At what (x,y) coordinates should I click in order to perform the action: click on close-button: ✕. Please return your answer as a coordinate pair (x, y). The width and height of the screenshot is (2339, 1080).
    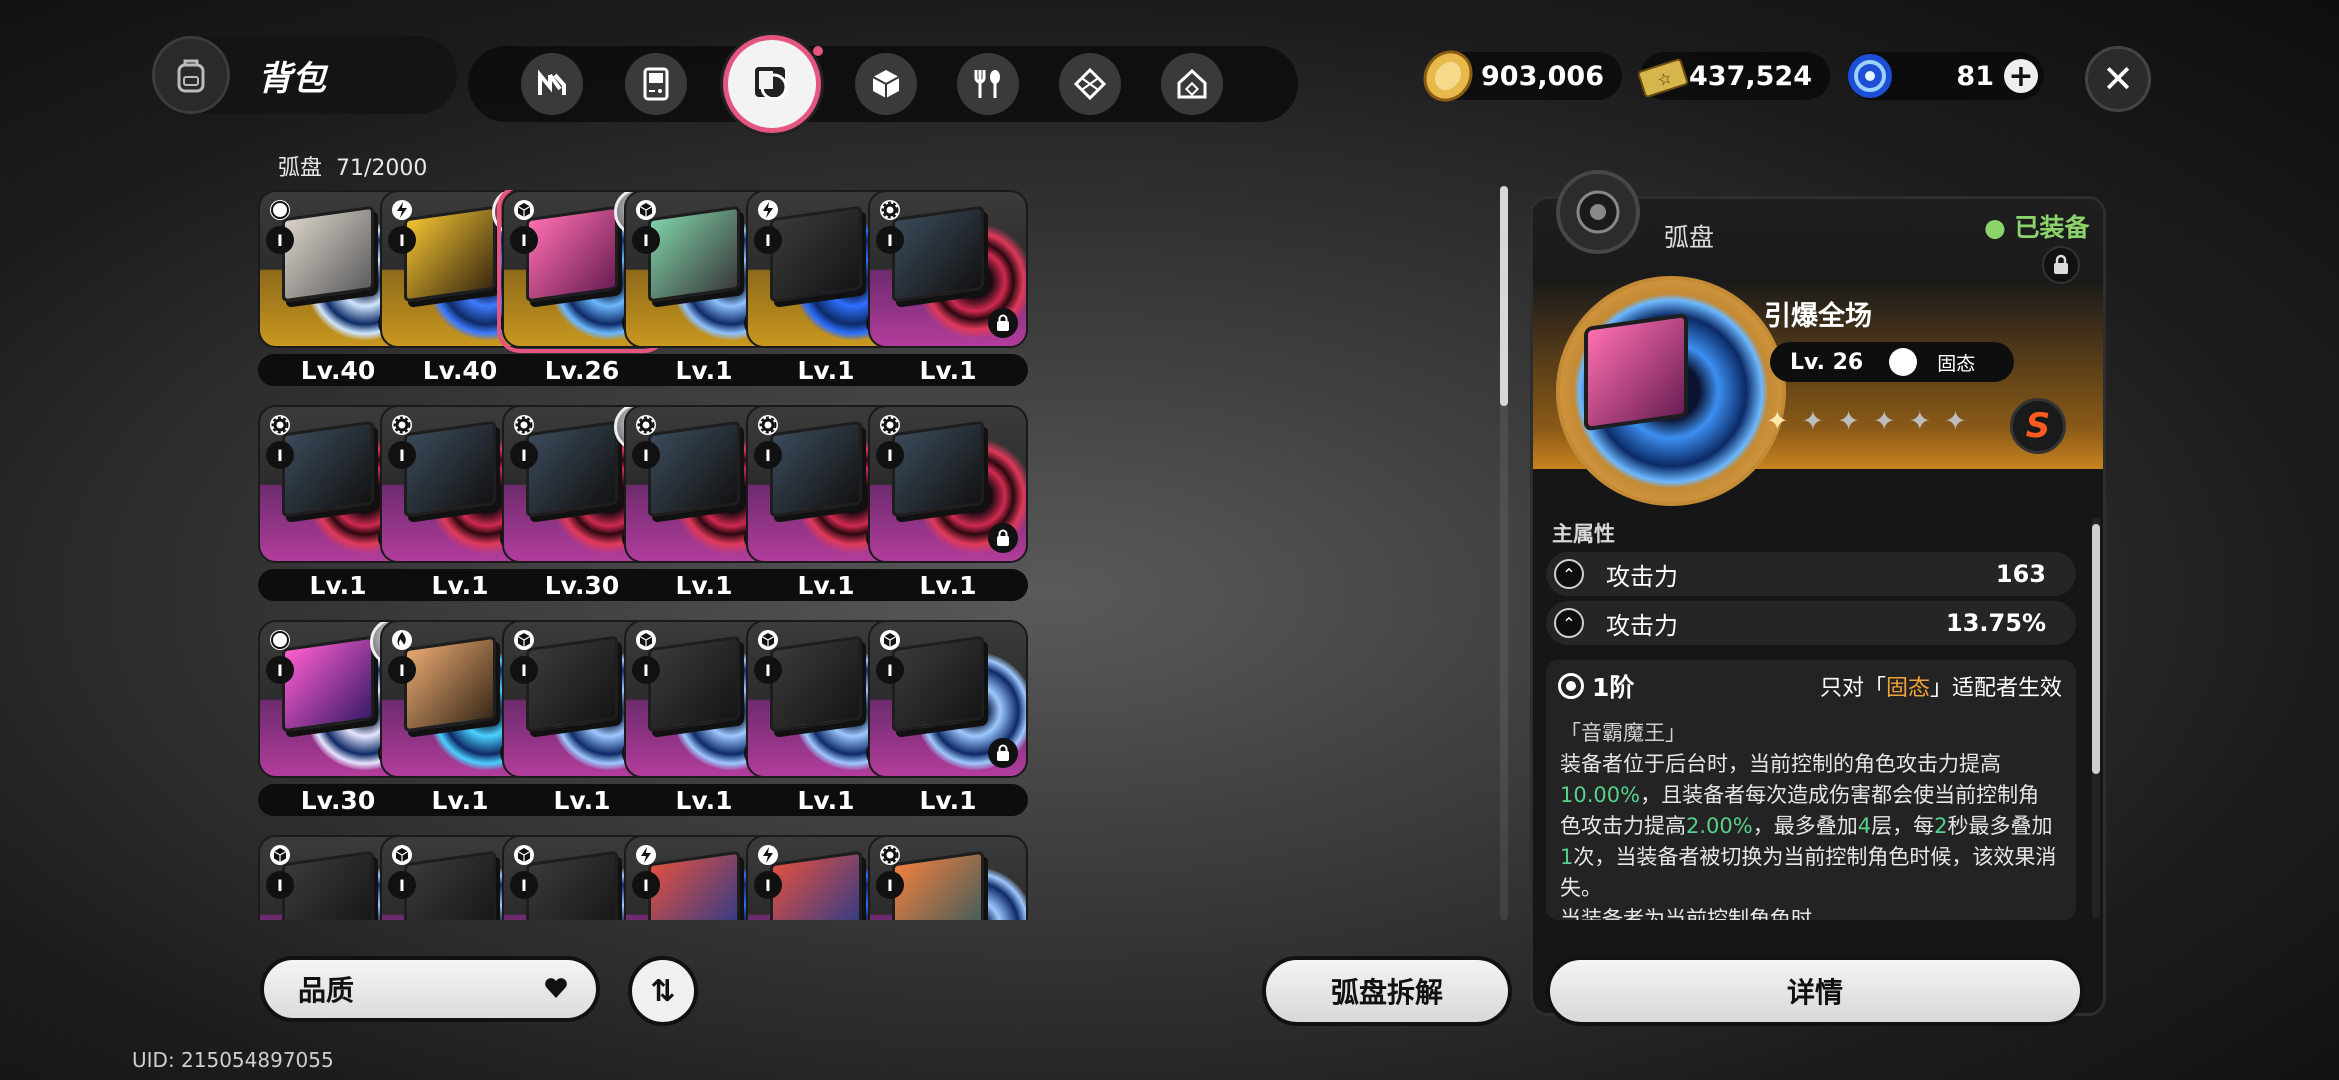
    Looking at the image, I should click on (2118, 79).